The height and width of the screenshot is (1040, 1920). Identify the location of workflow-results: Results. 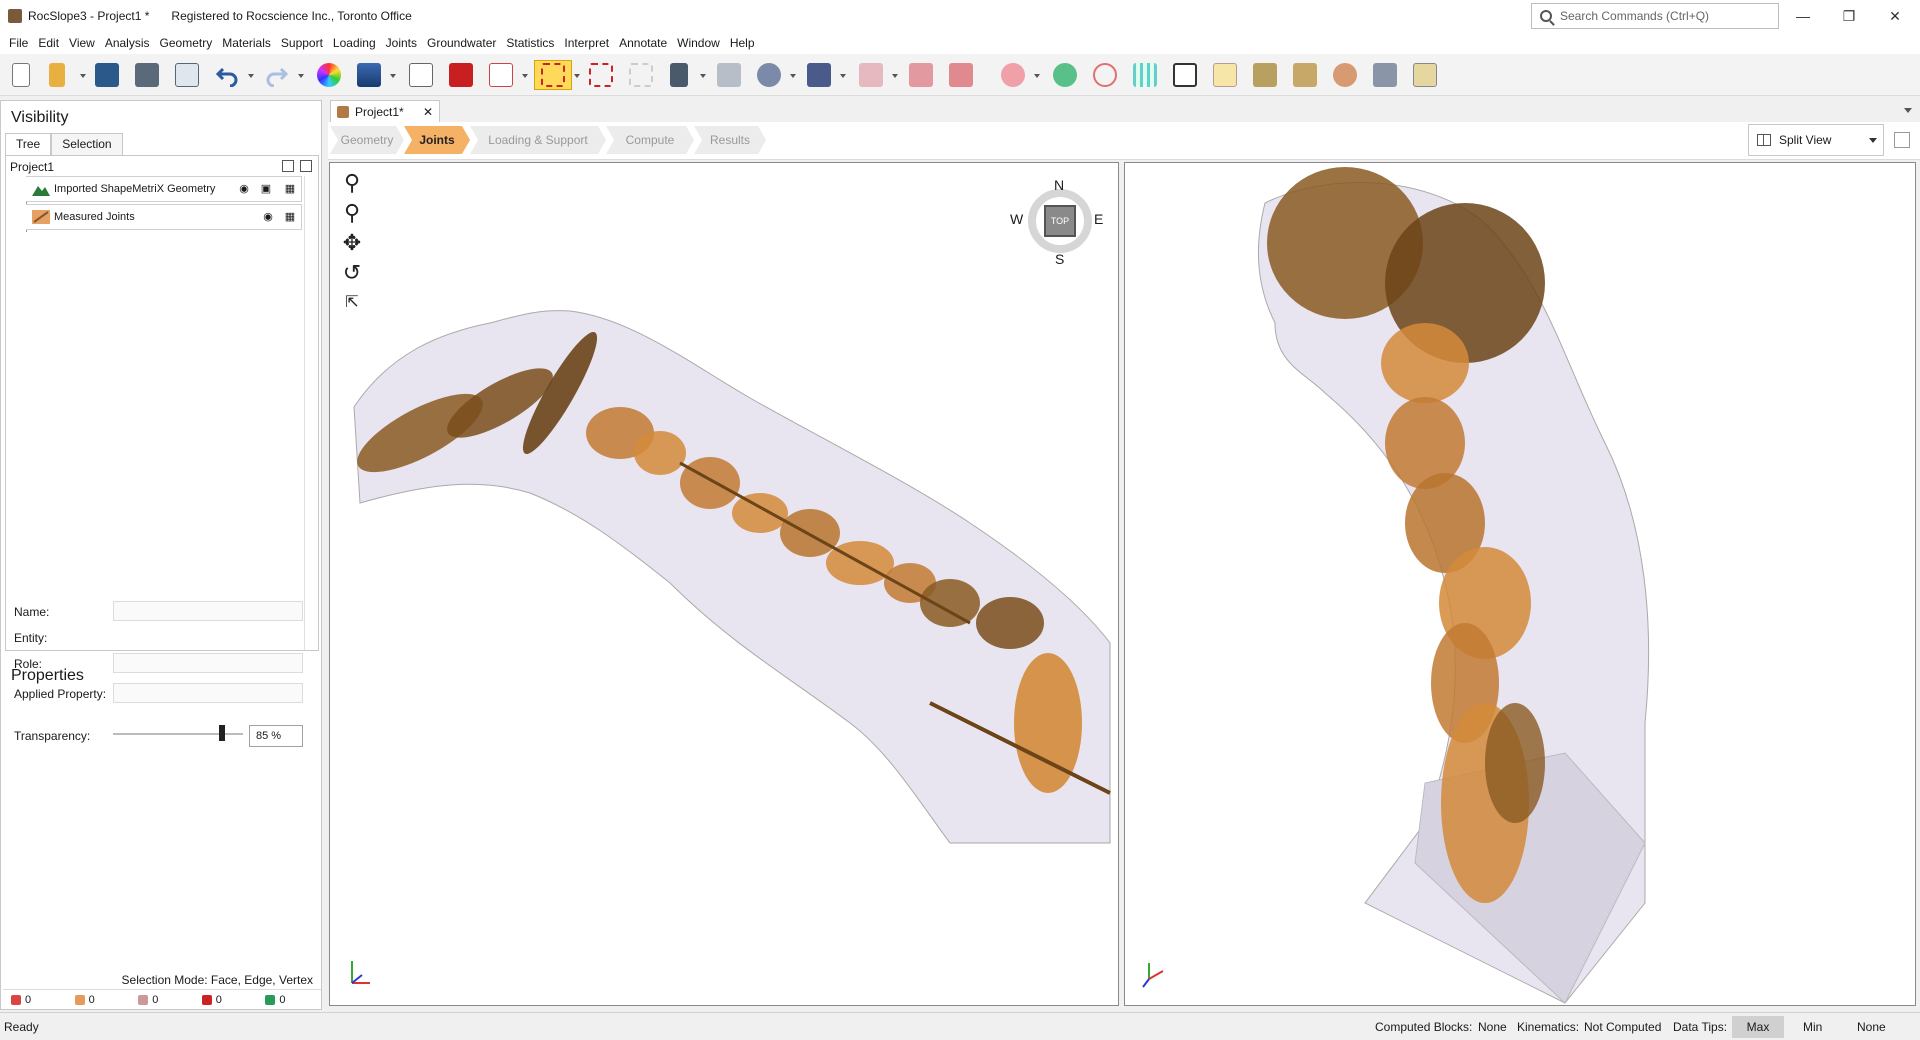
(730, 140).